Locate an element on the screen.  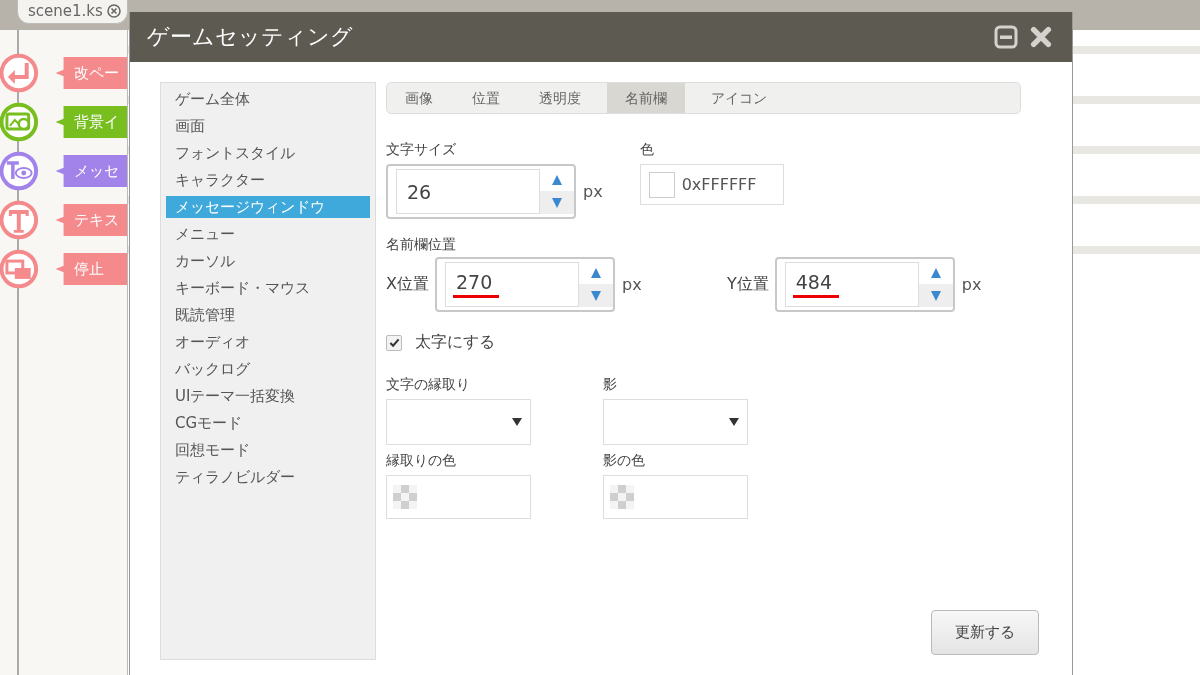
tab: 画像 is located at coordinates (419, 98).